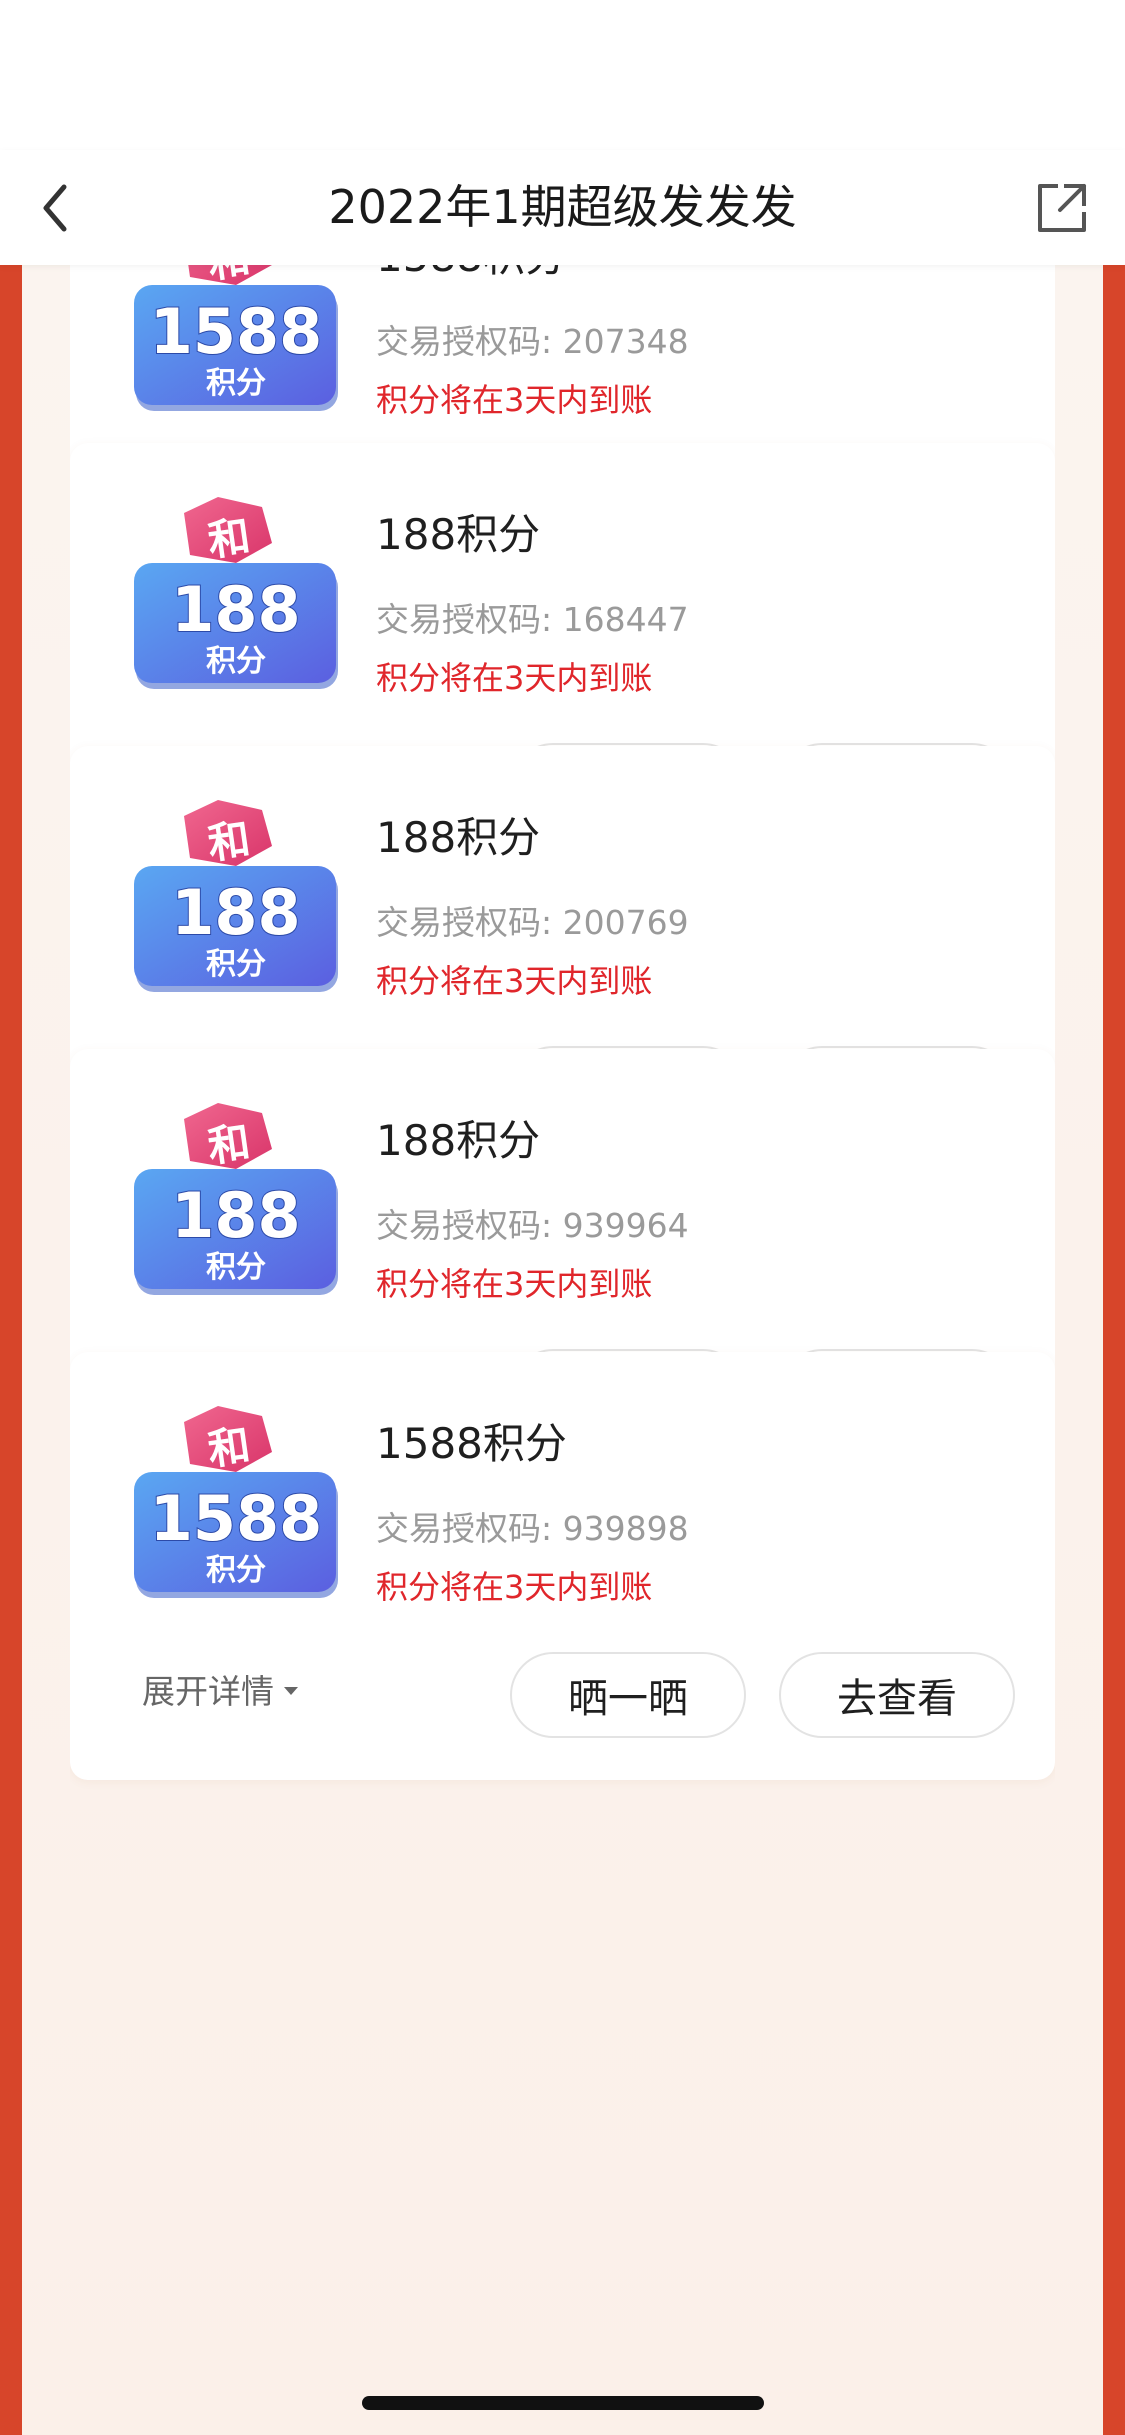 The image size is (1125, 2435). I want to click on auth-code: 交易授权码: 200769, so click(532, 920).